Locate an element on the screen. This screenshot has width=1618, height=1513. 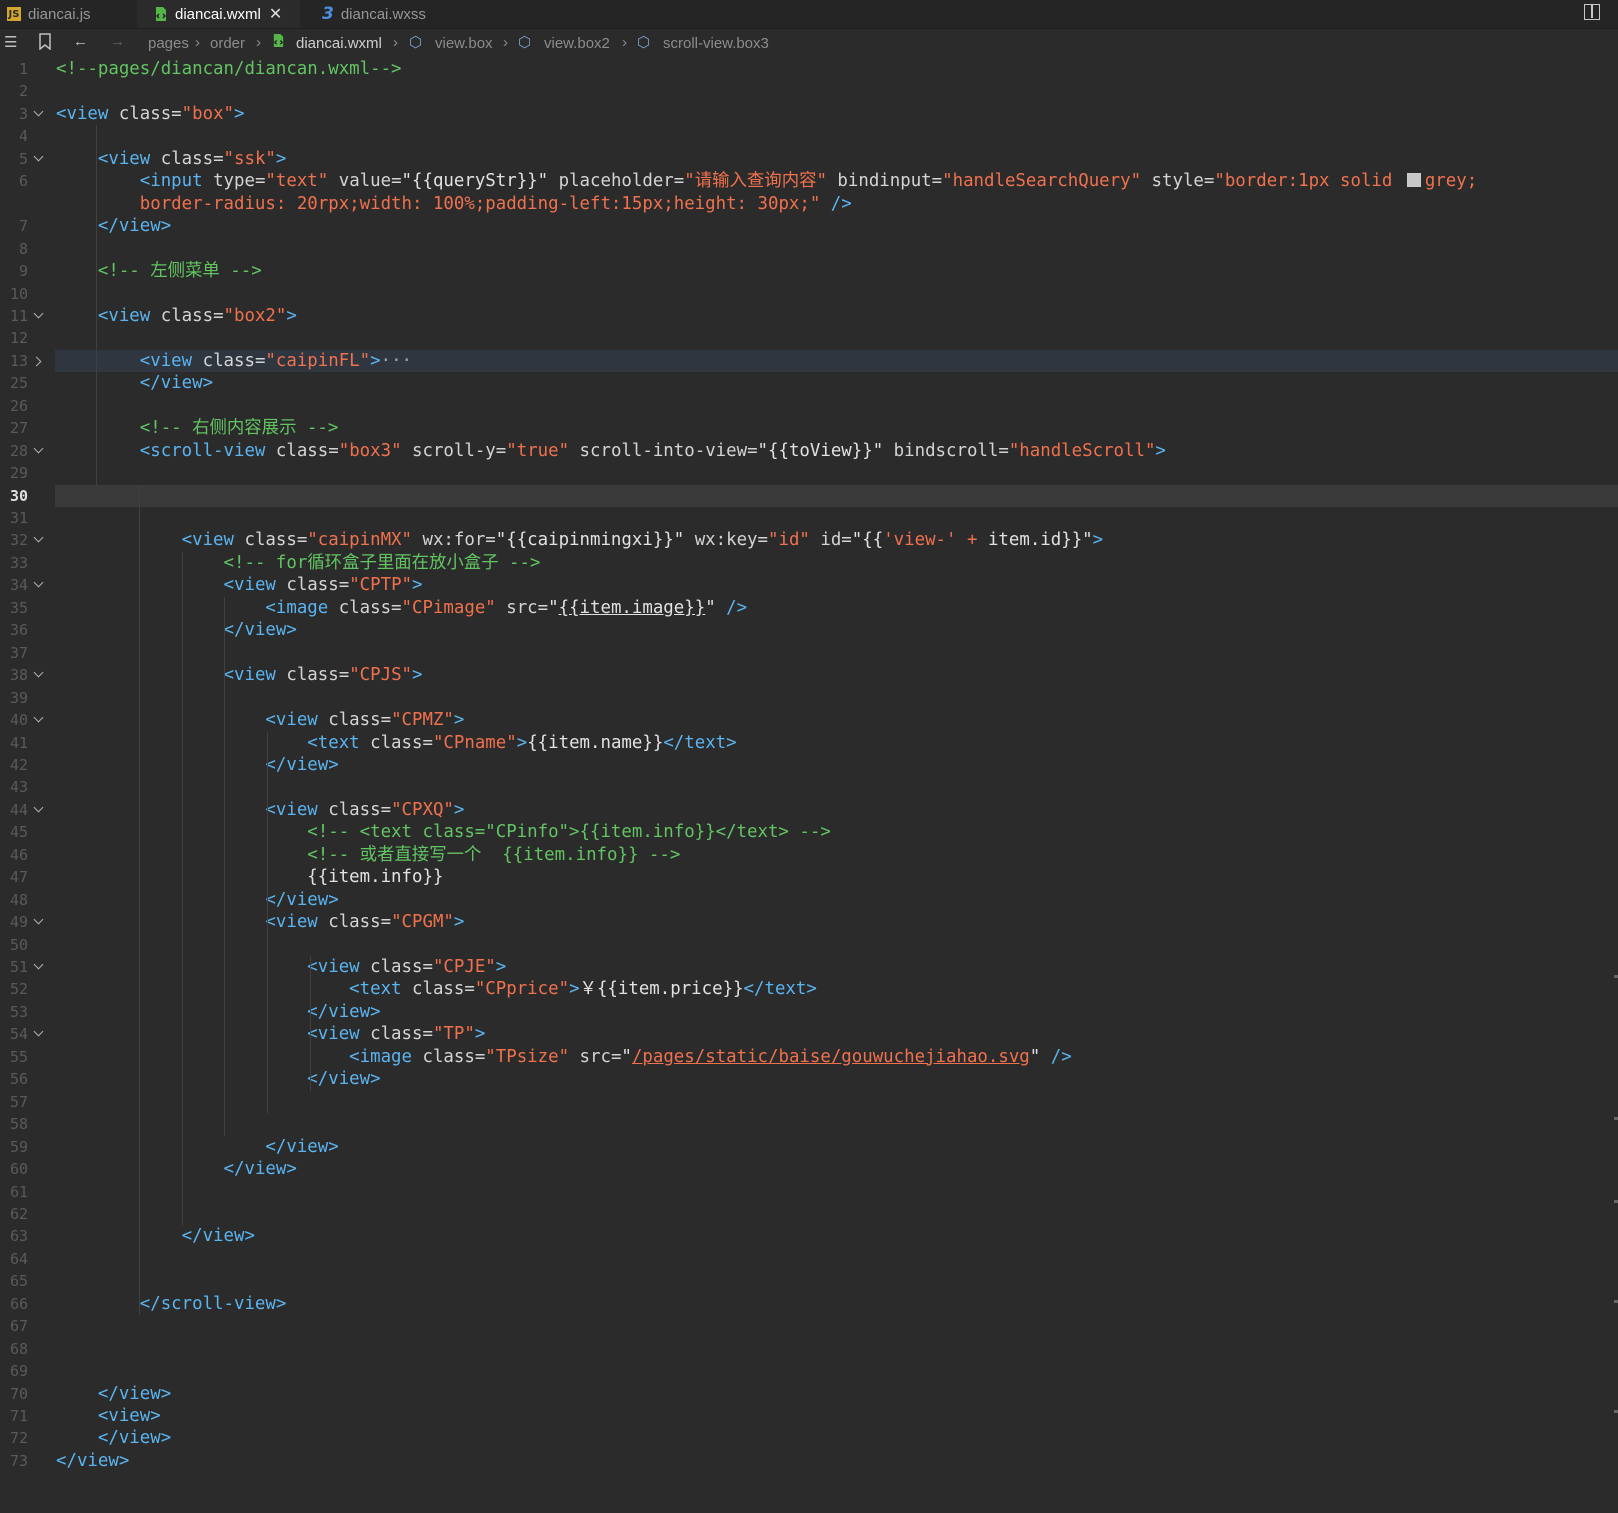
code-line: <!--pages/diancan/diancan.wxml--> is located at coordinates (229, 69).